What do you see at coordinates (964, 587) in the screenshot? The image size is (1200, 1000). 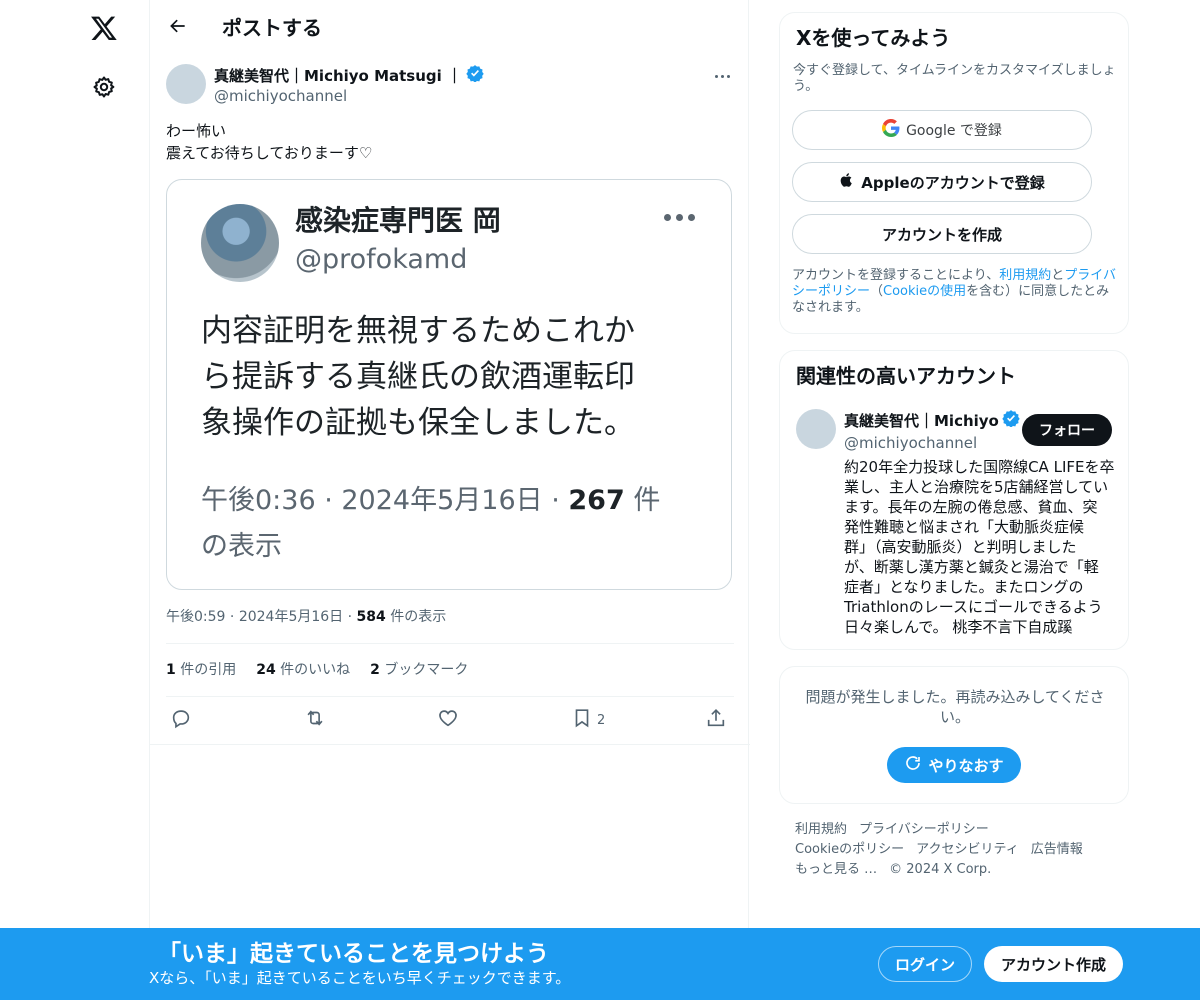 I see `bio-line: 症者」となりました。またロングの` at bounding box center [964, 587].